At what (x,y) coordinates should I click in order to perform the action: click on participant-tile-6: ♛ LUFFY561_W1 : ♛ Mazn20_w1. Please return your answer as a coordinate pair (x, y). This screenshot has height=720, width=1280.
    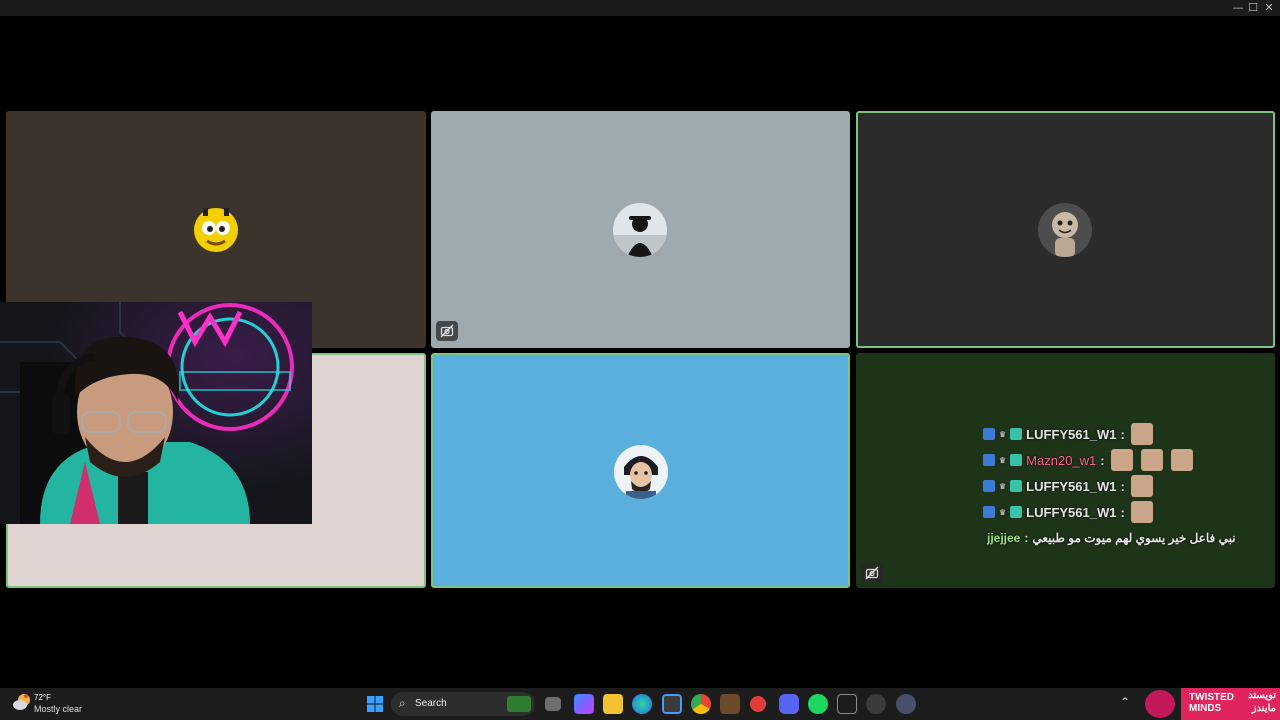
    Looking at the image, I should click on (1065, 470).